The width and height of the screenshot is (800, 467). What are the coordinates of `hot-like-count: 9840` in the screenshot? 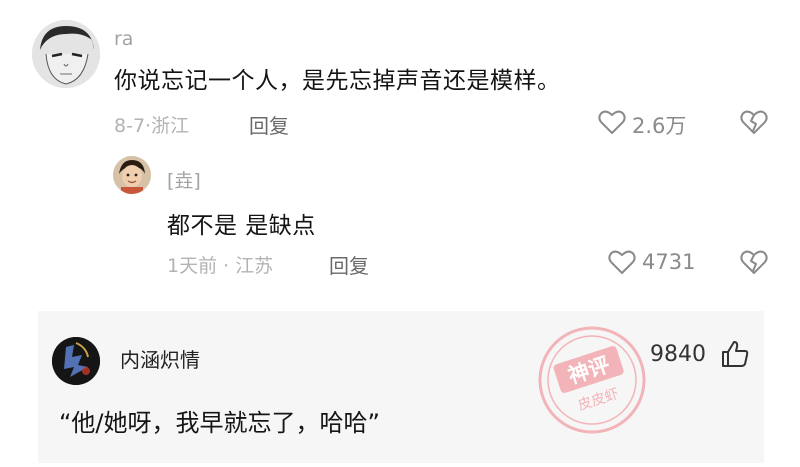 It's located at (678, 354).